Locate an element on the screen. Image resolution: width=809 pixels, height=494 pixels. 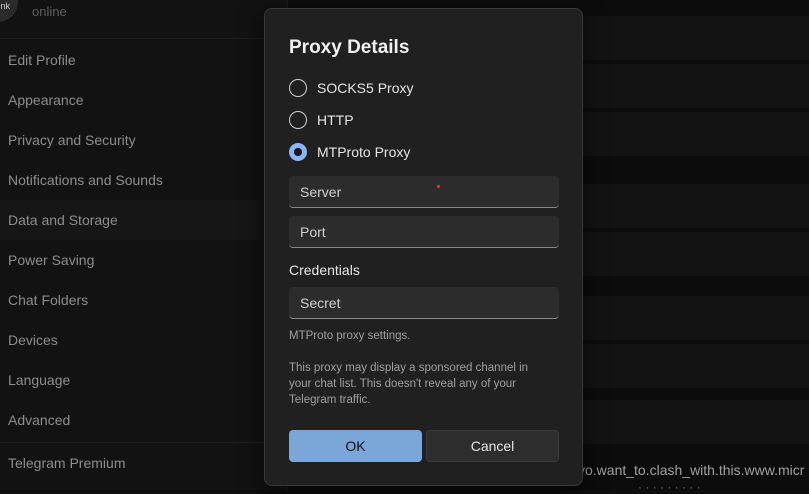
menu-item-appearance: Appearance is located at coordinates (143, 100).